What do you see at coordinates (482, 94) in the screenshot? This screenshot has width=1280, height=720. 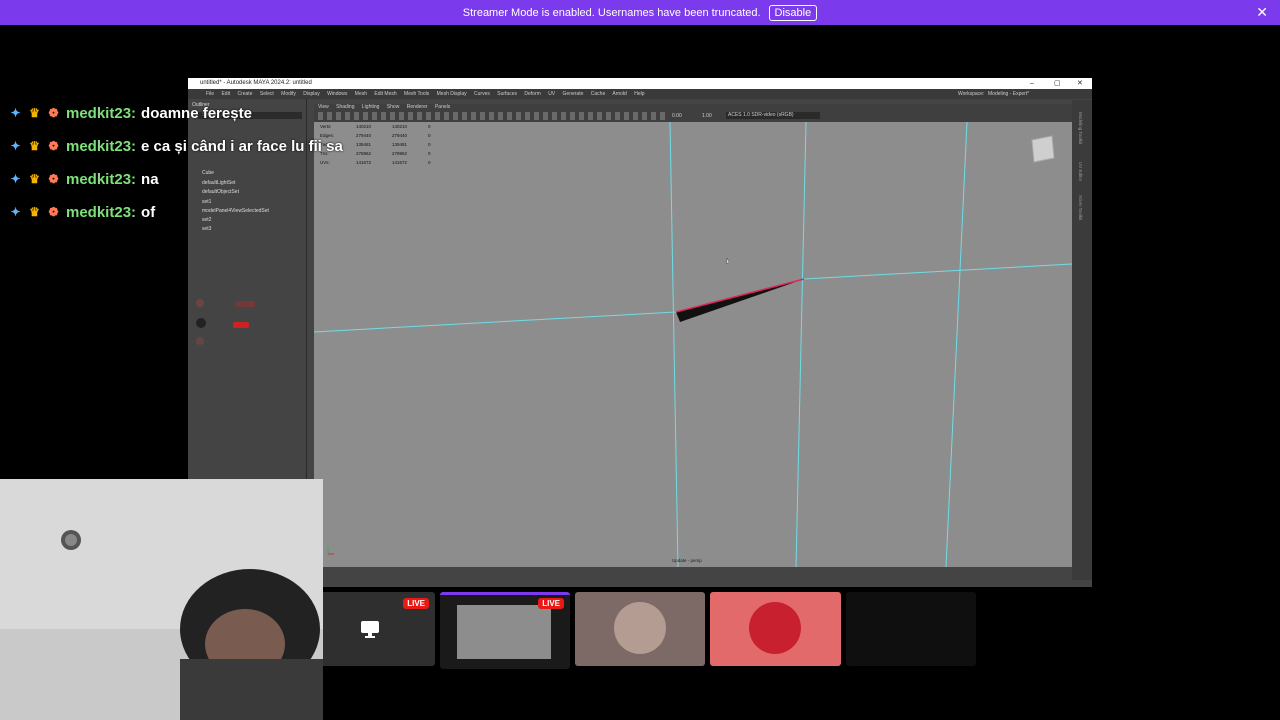 I see `menu-curves: Curves` at bounding box center [482, 94].